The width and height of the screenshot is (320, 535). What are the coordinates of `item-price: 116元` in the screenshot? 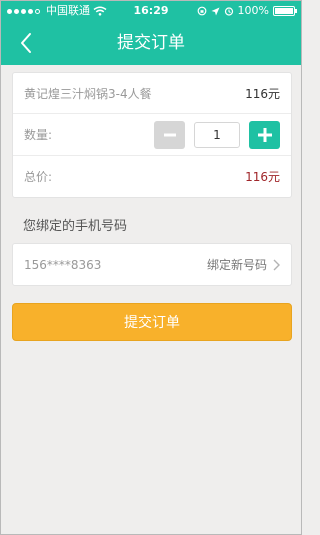 It's located at (262, 93).